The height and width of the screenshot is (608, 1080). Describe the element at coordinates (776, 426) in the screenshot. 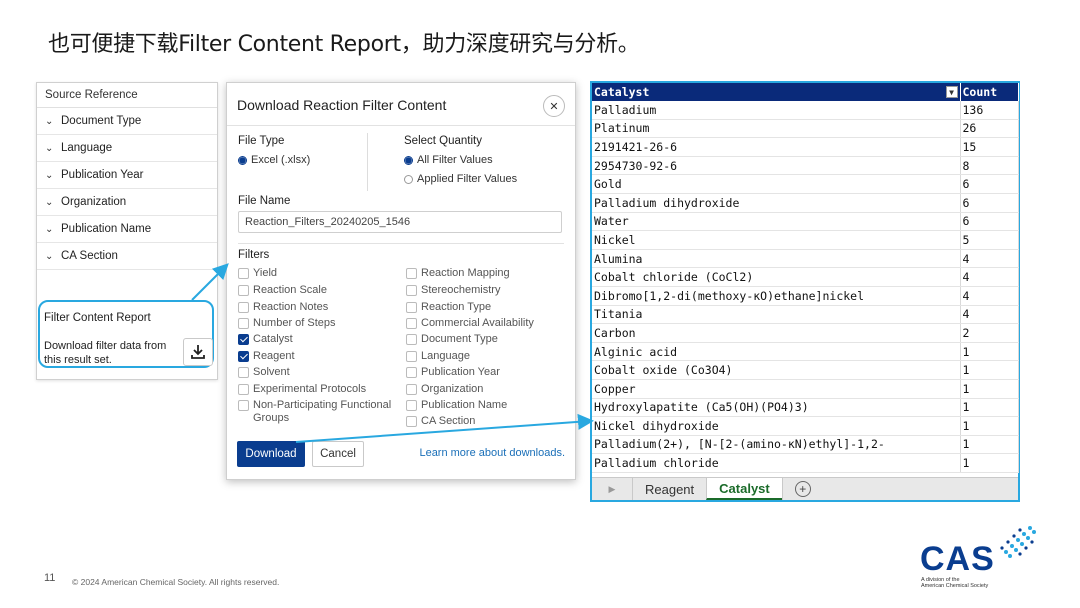

I see `catalyst-cell: Nickel dihydroxide` at that location.